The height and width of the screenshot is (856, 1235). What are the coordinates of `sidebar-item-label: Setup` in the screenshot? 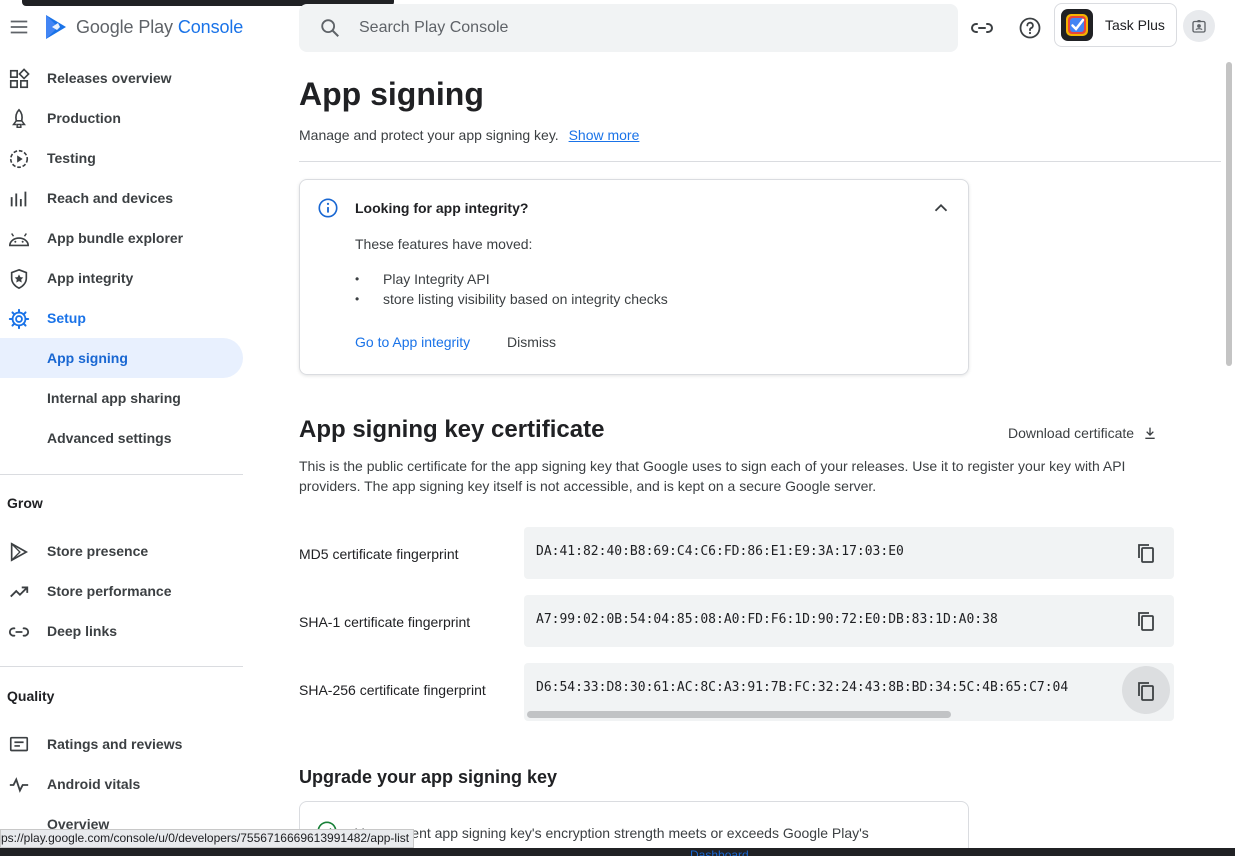 It's located at (66, 318).